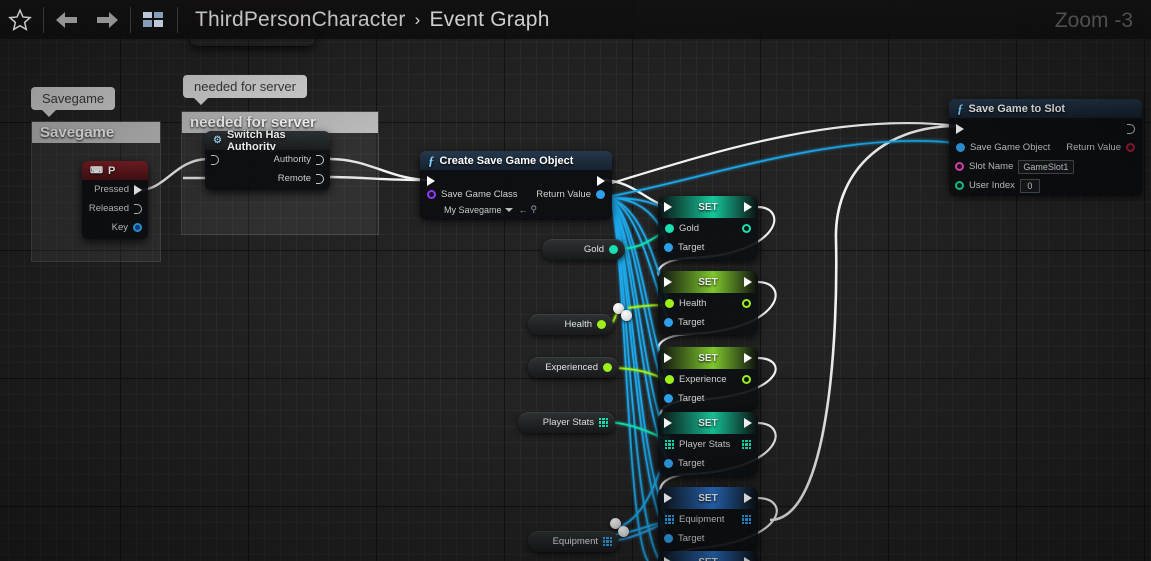 The width and height of the screenshot is (1151, 561). I want to click on class-pin, so click(431, 194).